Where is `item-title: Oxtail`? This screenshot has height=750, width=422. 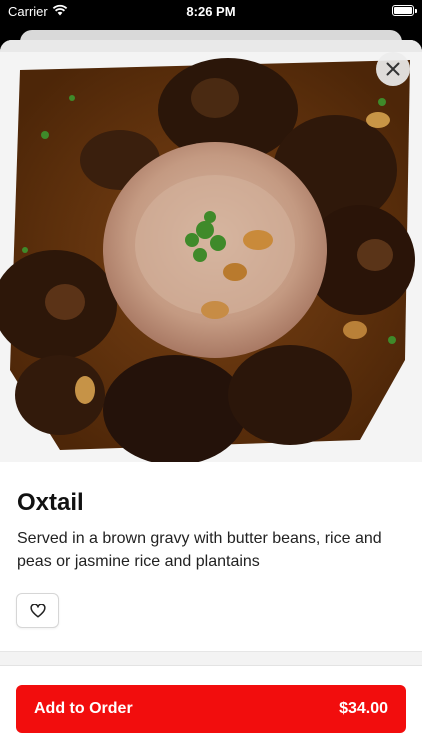 item-title: Oxtail is located at coordinates (50, 502).